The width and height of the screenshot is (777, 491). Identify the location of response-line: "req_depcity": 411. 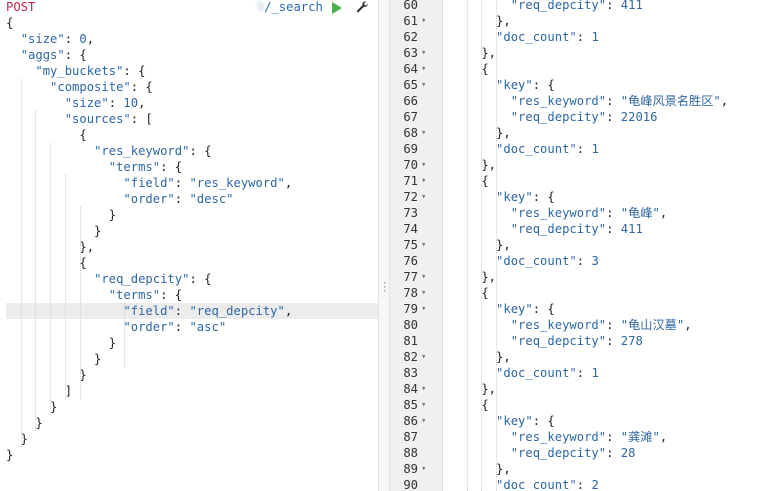
(614, 6).